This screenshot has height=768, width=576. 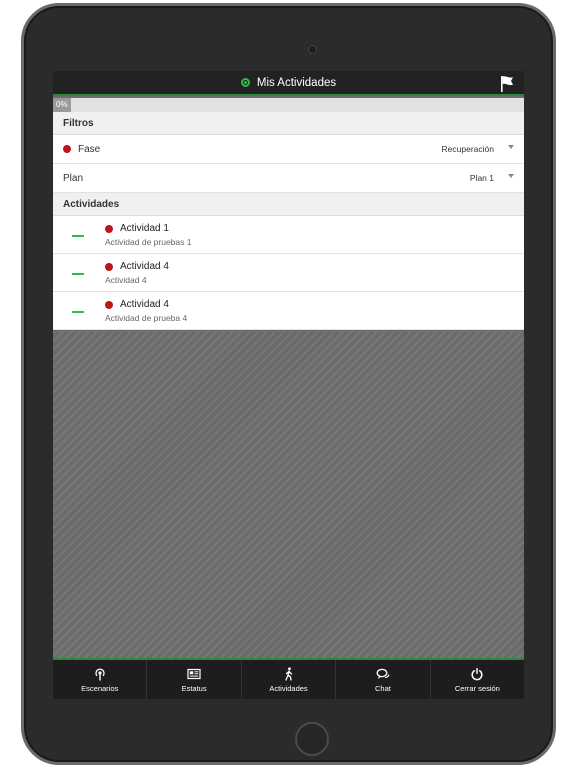 What do you see at coordinates (288, 204) in the screenshot?
I see `activities-header: Actividades` at bounding box center [288, 204].